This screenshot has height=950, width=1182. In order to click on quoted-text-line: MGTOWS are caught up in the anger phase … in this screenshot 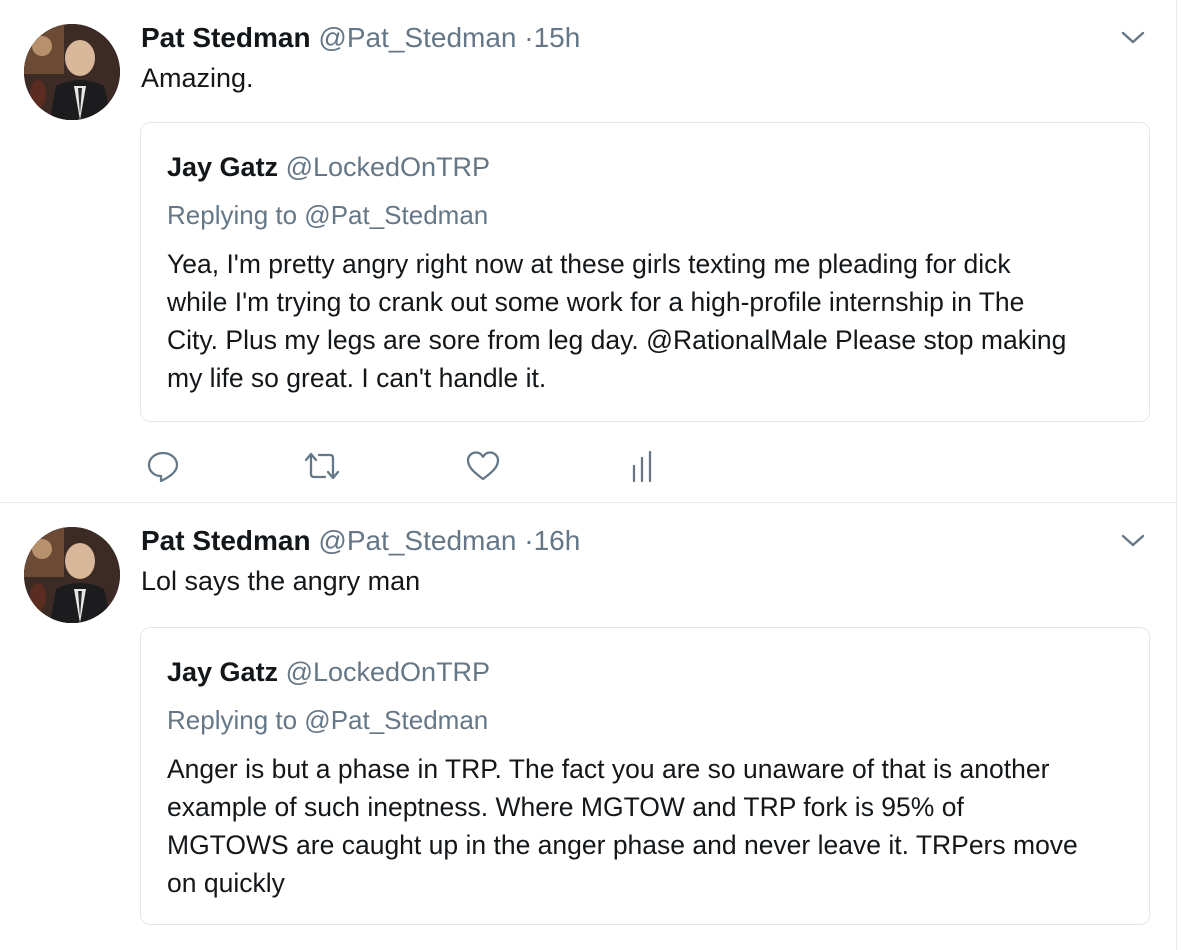, I will do `click(622, 845)`.